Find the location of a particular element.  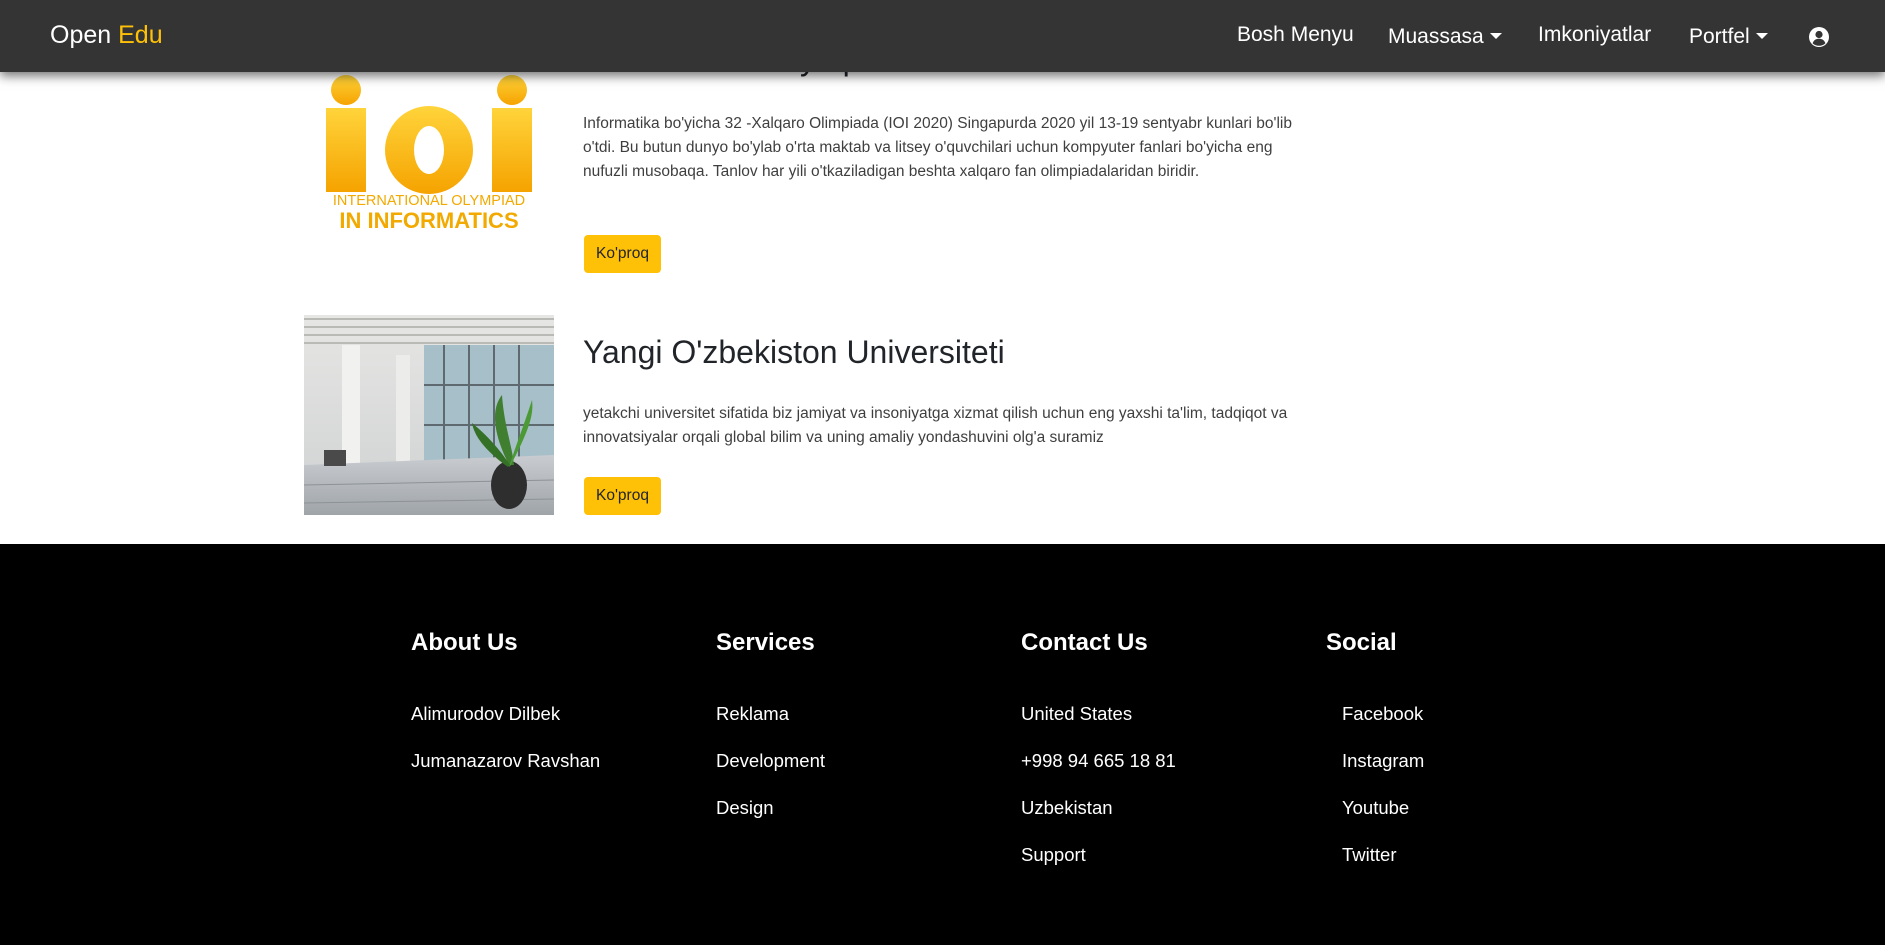

brand-accent-text: Edu is located at coordinates (140, 35).